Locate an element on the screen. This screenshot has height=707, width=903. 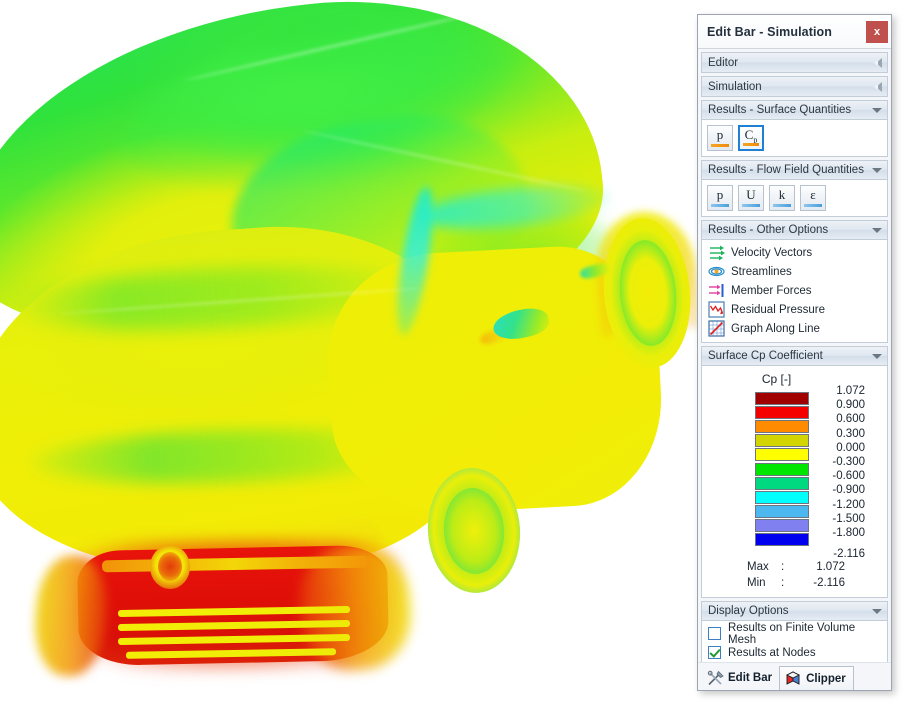
legend-min-max: Max : 1.072 Min : -2.116 is located at coordinates (794, 575).